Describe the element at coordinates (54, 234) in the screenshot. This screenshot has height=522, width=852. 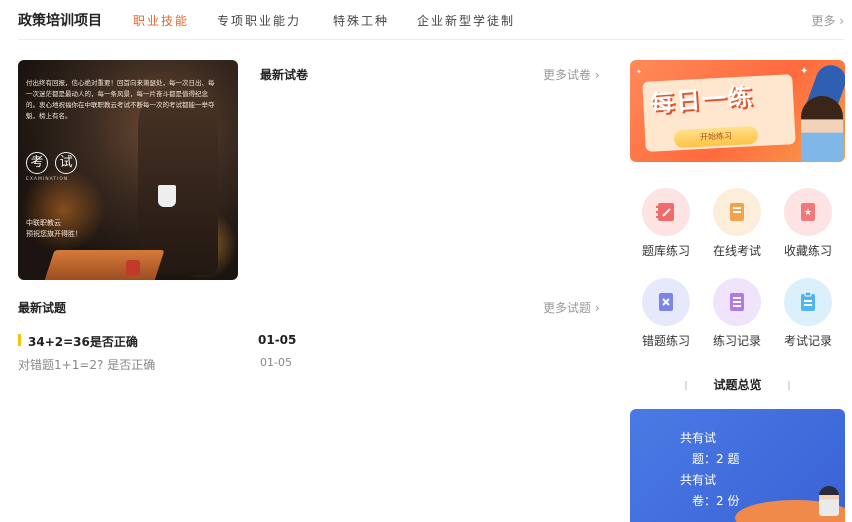
I see `blessing-line: 预祝您旗开得胜！` at that location.